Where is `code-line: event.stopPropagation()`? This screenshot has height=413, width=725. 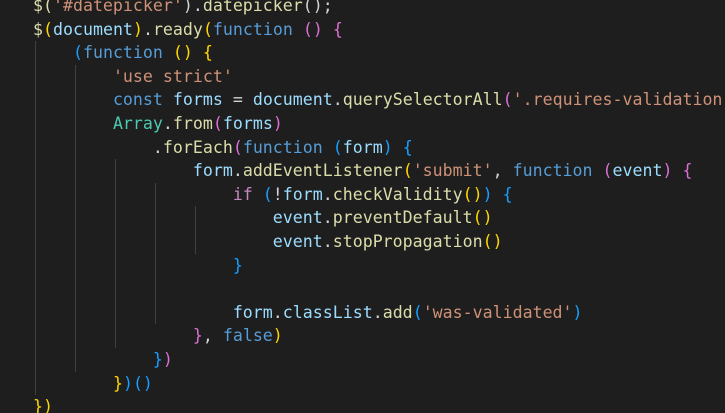
code-line: event.stopPropagation() is located at coordinates (379, 242).